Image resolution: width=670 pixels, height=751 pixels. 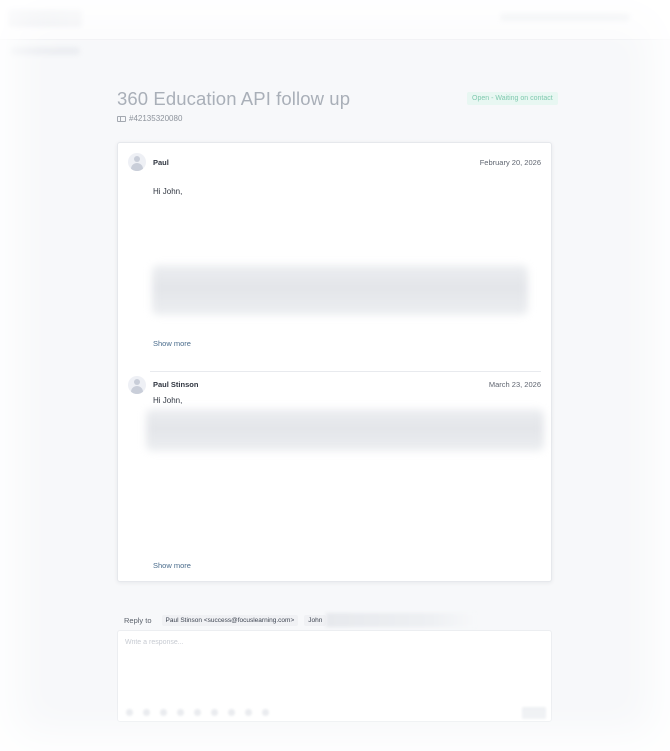 What do you see at coordinates (401, 620) in the screenshot?
I see `redacted-recipient` at bounding box center [401, 620].